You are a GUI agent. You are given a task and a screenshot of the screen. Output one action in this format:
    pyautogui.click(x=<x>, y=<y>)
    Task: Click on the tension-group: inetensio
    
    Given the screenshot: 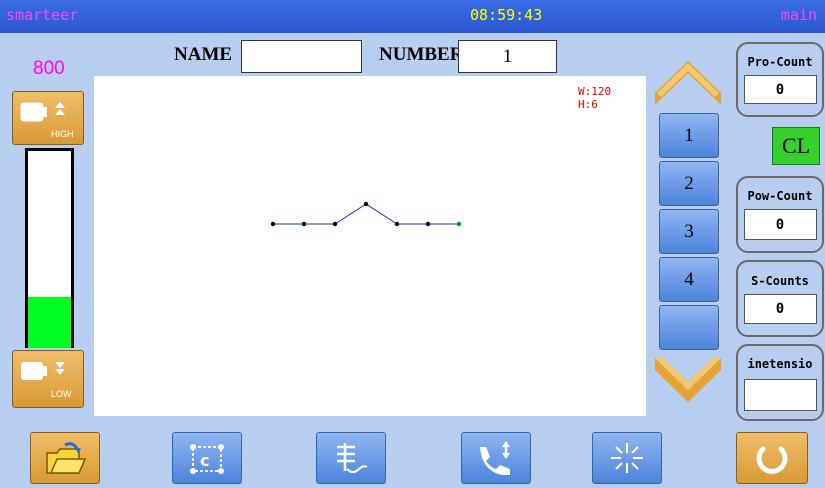 What is the action you would take?
    pyautogui.click(x=780, y=382)
    